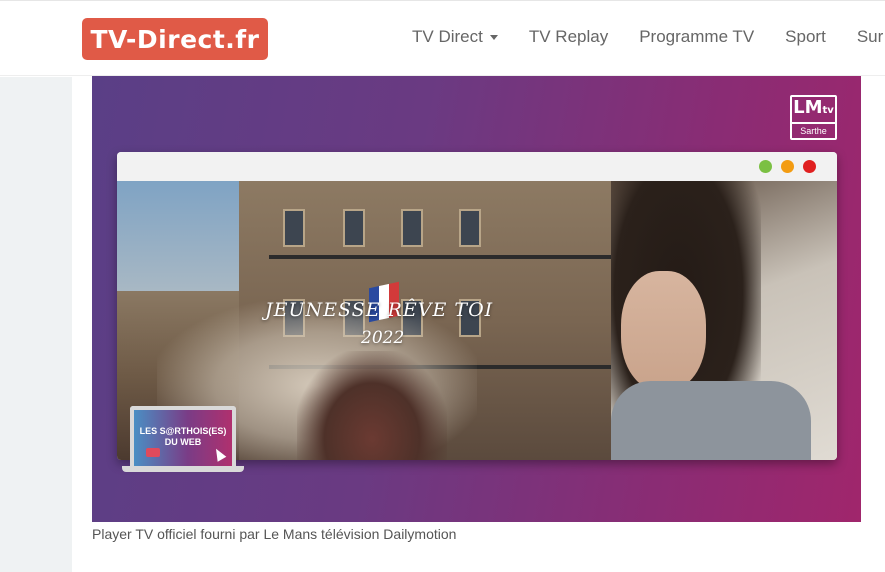 This screenshot has width=885, height=572. I want to click on nav-tv-direct-label: TV Direct, so click(447, 36).